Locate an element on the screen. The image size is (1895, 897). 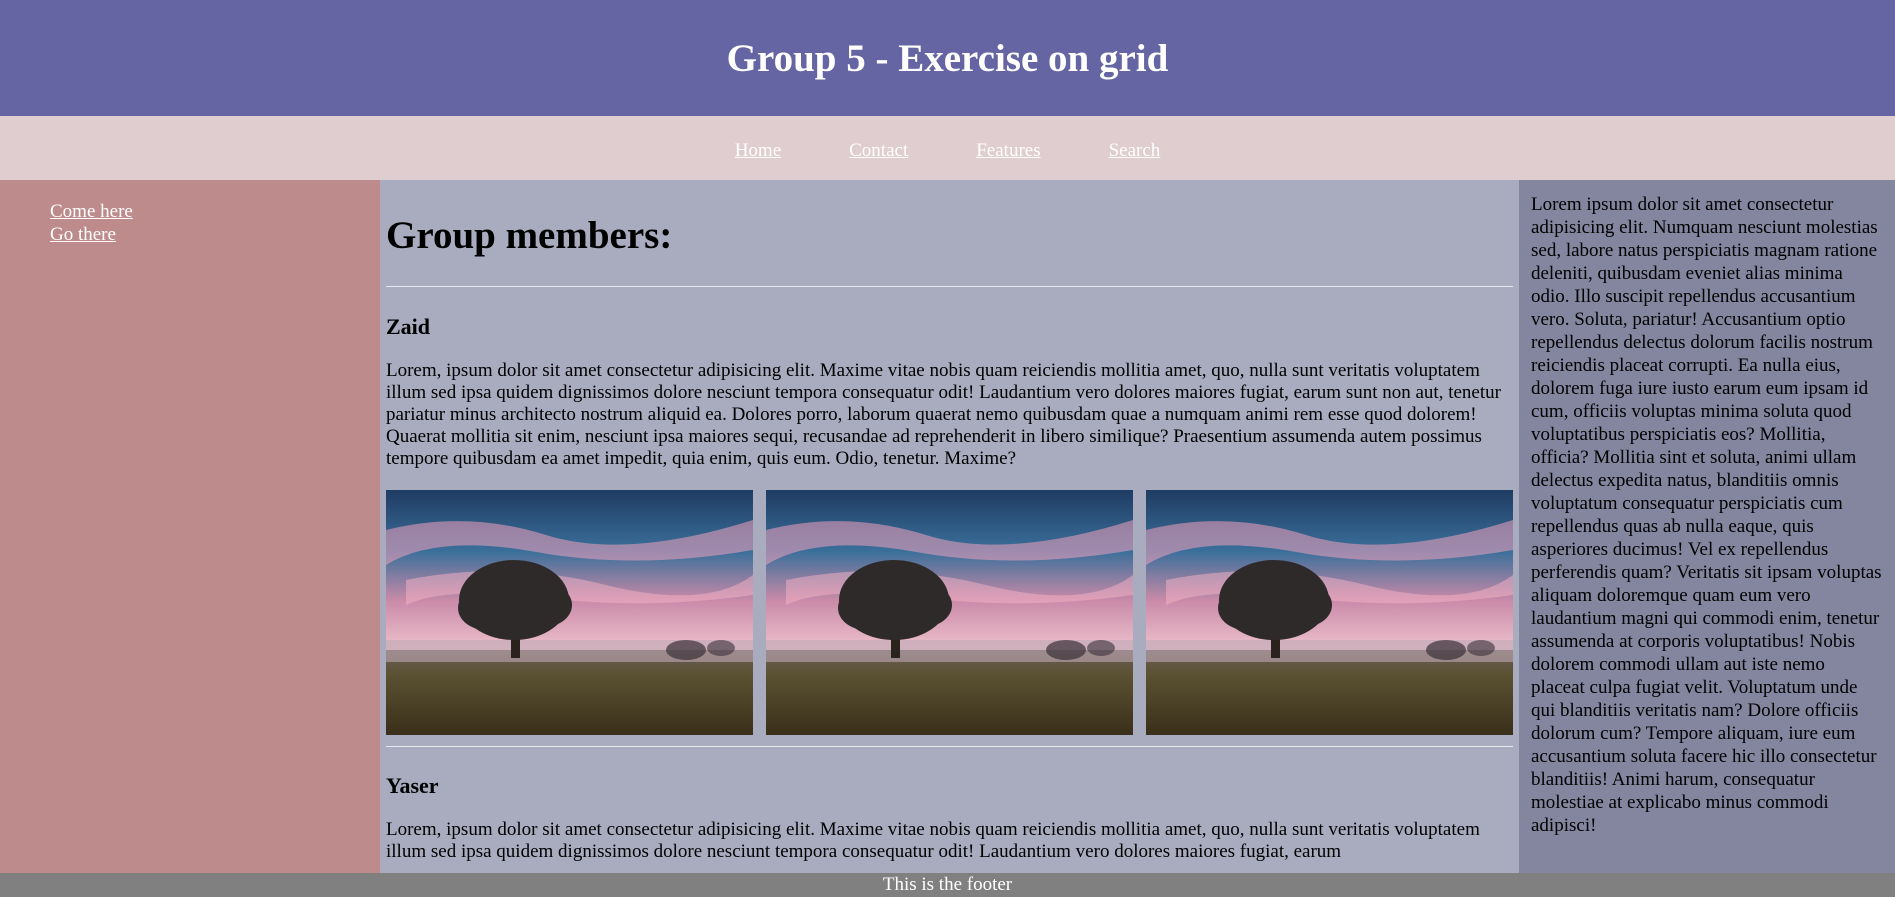
nav-link-home: Home is located at coordinates (758, 151).